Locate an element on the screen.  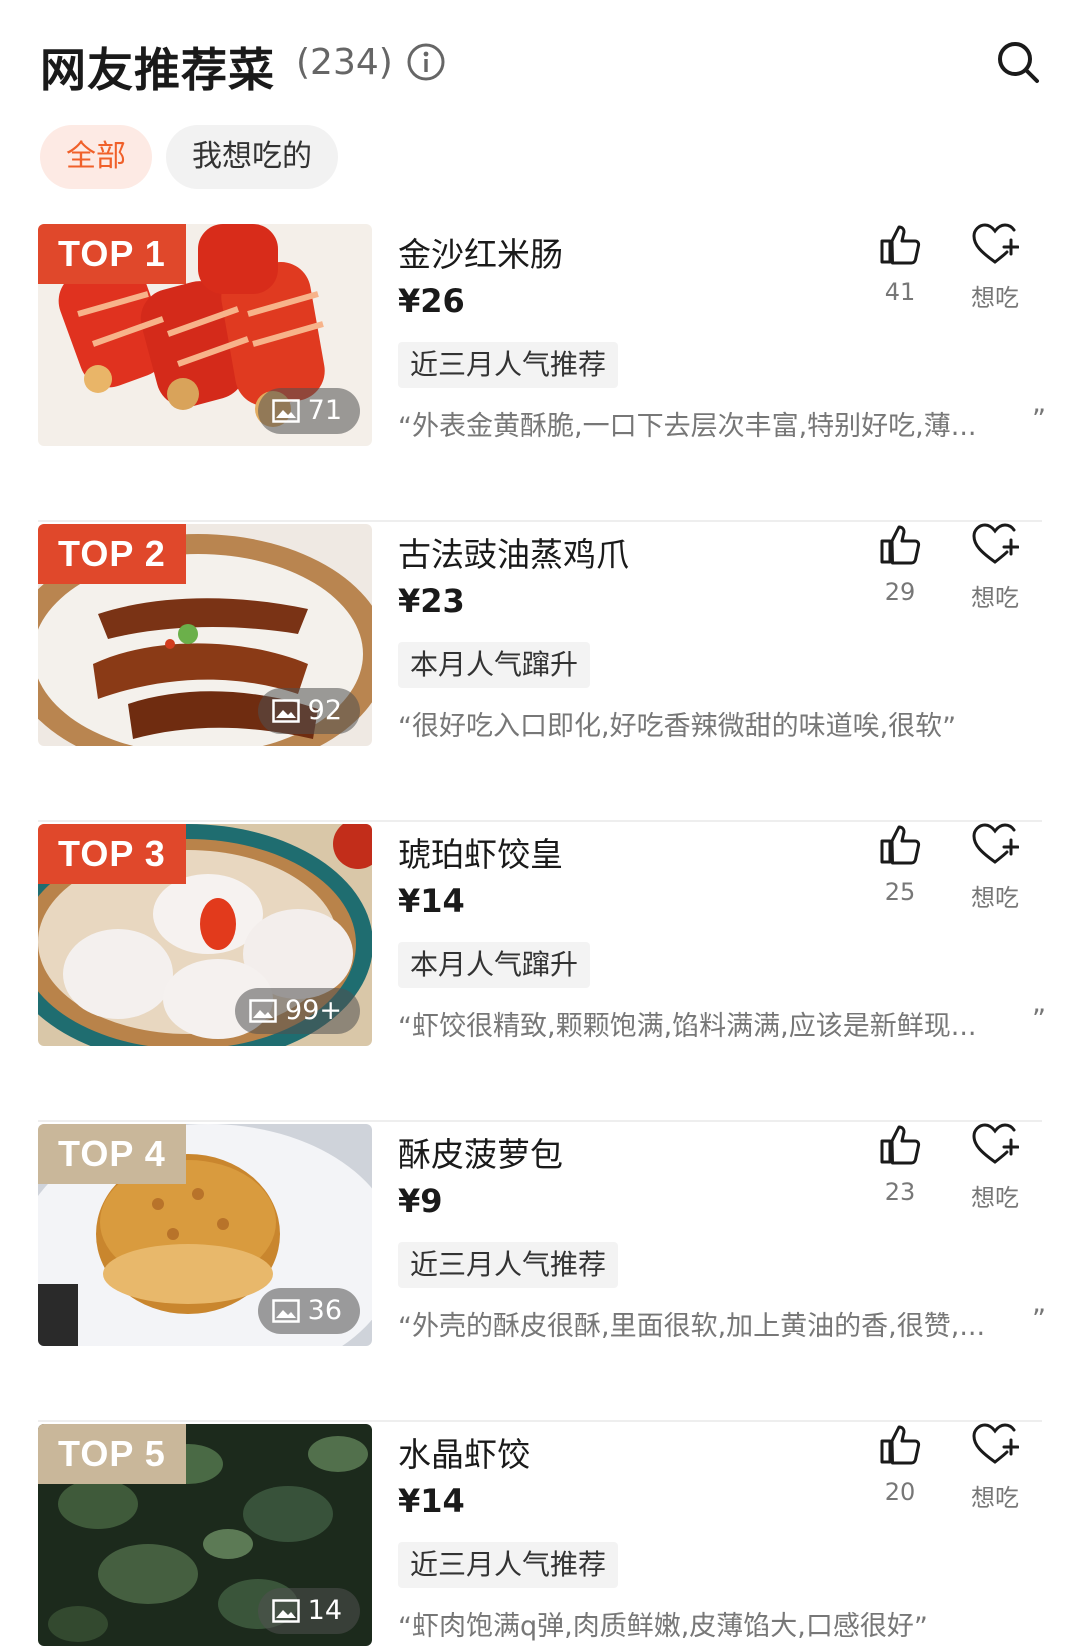
dish-count: (234) is located at coordinates (344, 62).